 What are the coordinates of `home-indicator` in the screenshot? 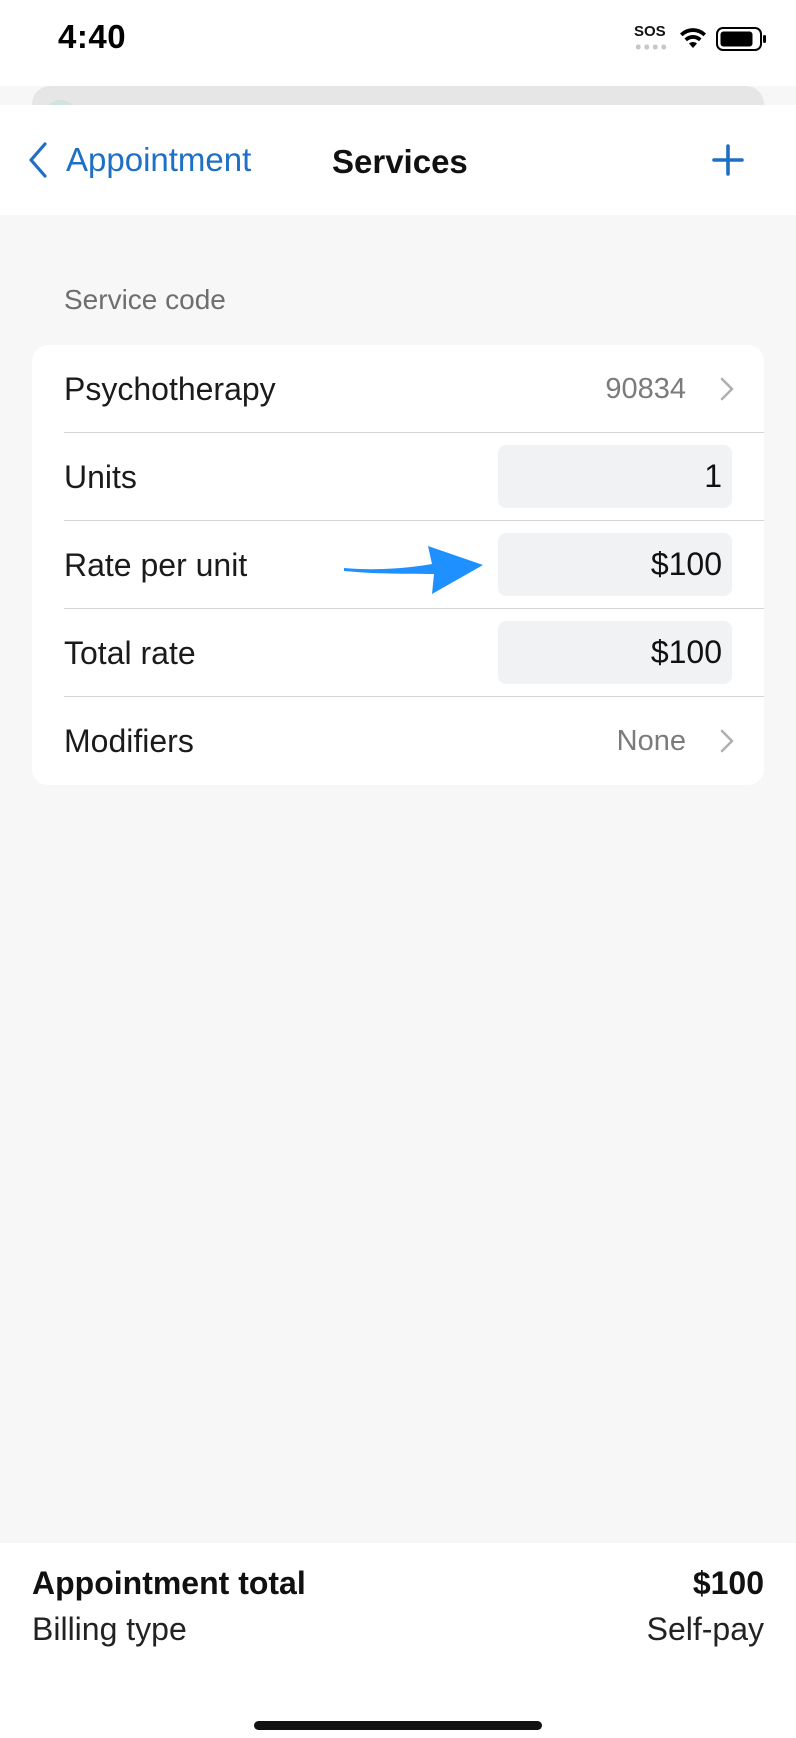 It's located at (398, 1725).